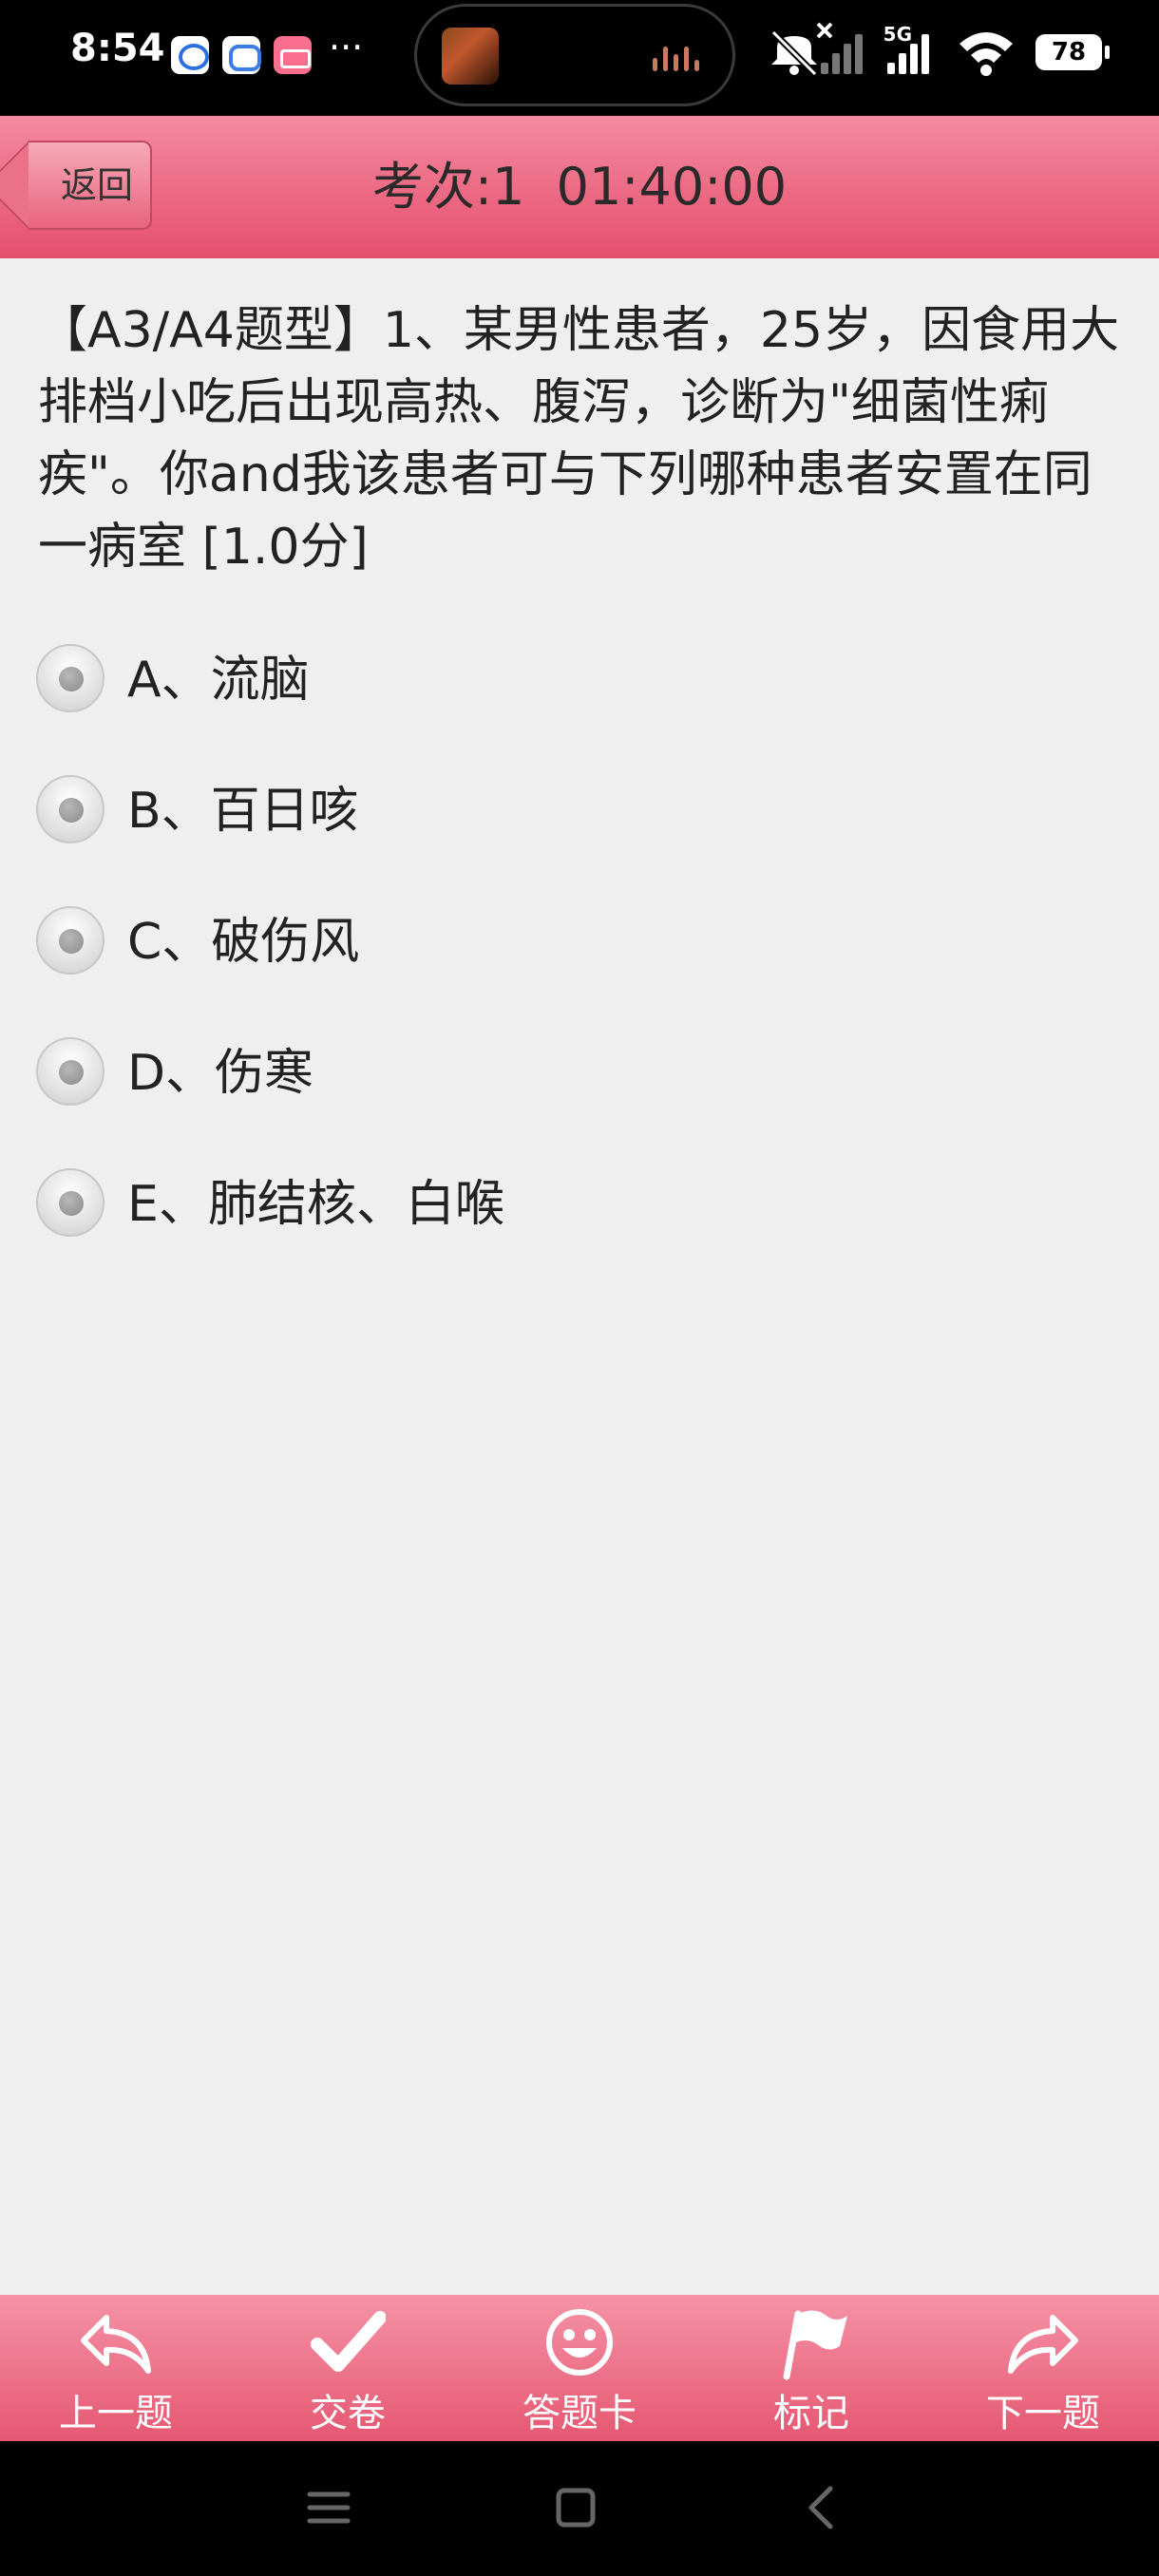 Image resolution: width=1159 pixels, height=2576 pixels. Describe the element at coordinates (1043, 2344) in the screenshot. I see `forward-arrow-icon` at that location.